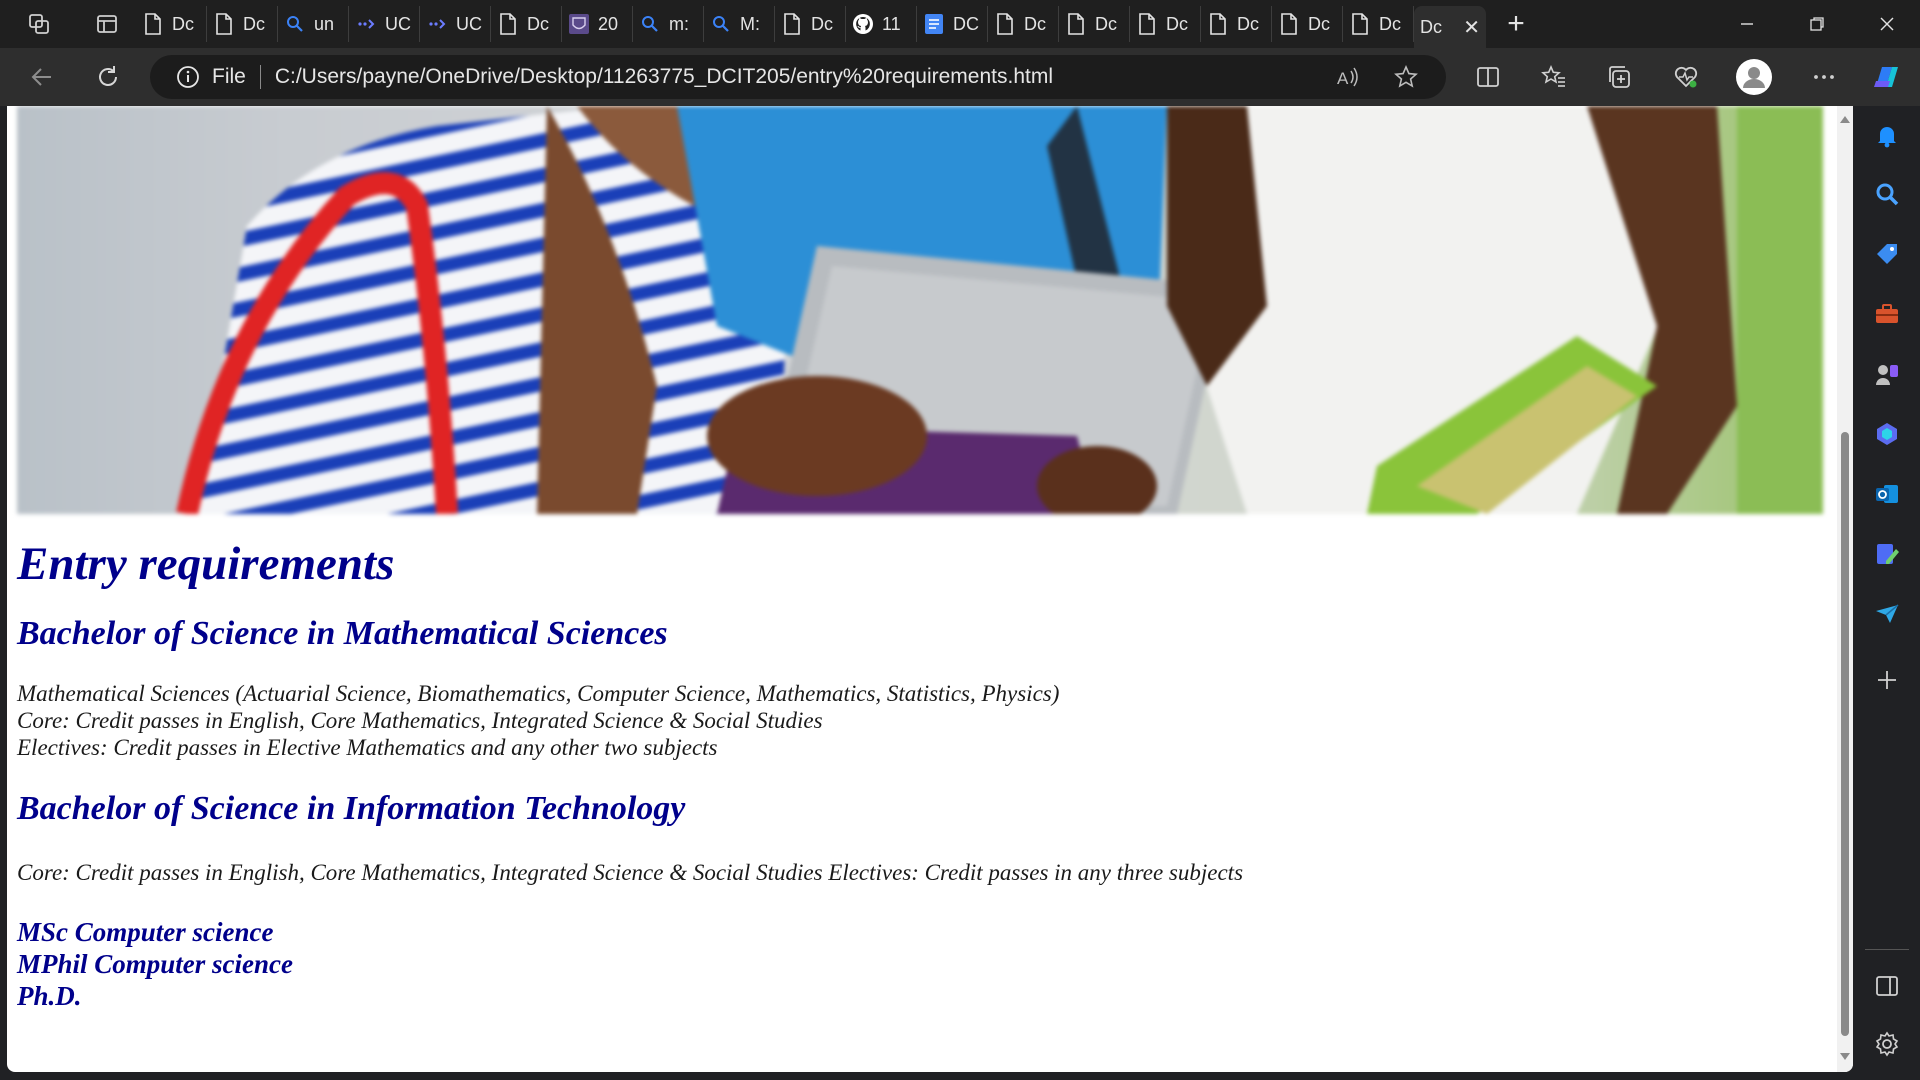 This screenshot has width=1920, height=1080. I want to click on tab-10: 11, so click(881, 24).